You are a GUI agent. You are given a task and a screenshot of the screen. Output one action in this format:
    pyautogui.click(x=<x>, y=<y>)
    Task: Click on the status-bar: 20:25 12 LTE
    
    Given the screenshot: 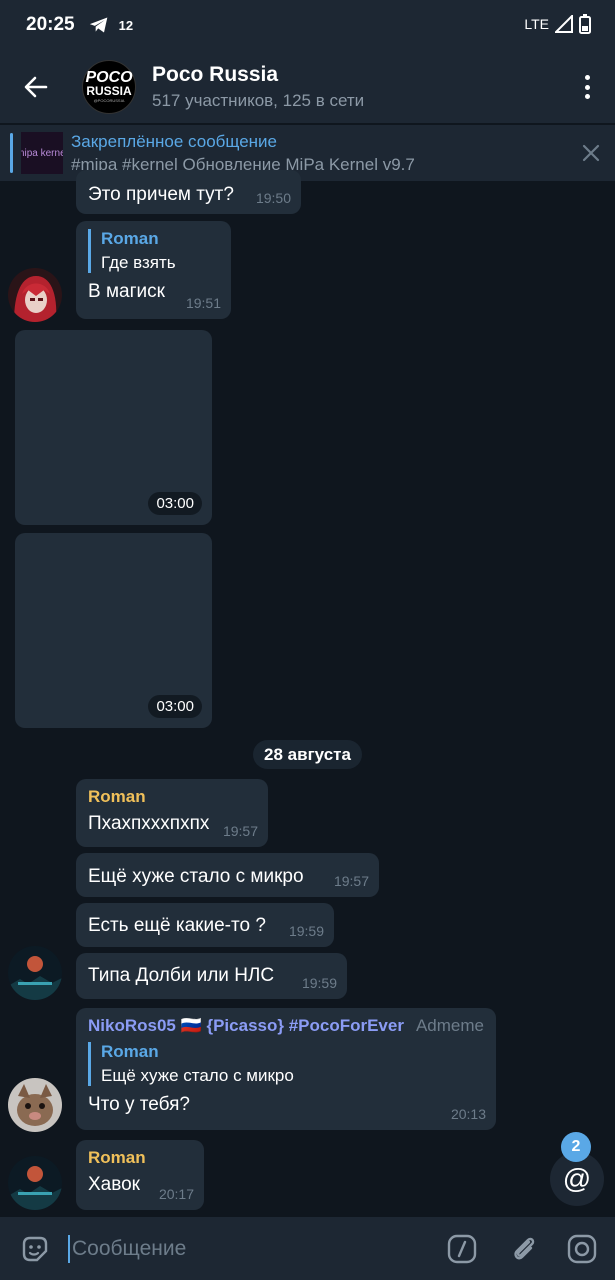 What is the action you would take?
    pyautogui.click(x=307, y=25)
    